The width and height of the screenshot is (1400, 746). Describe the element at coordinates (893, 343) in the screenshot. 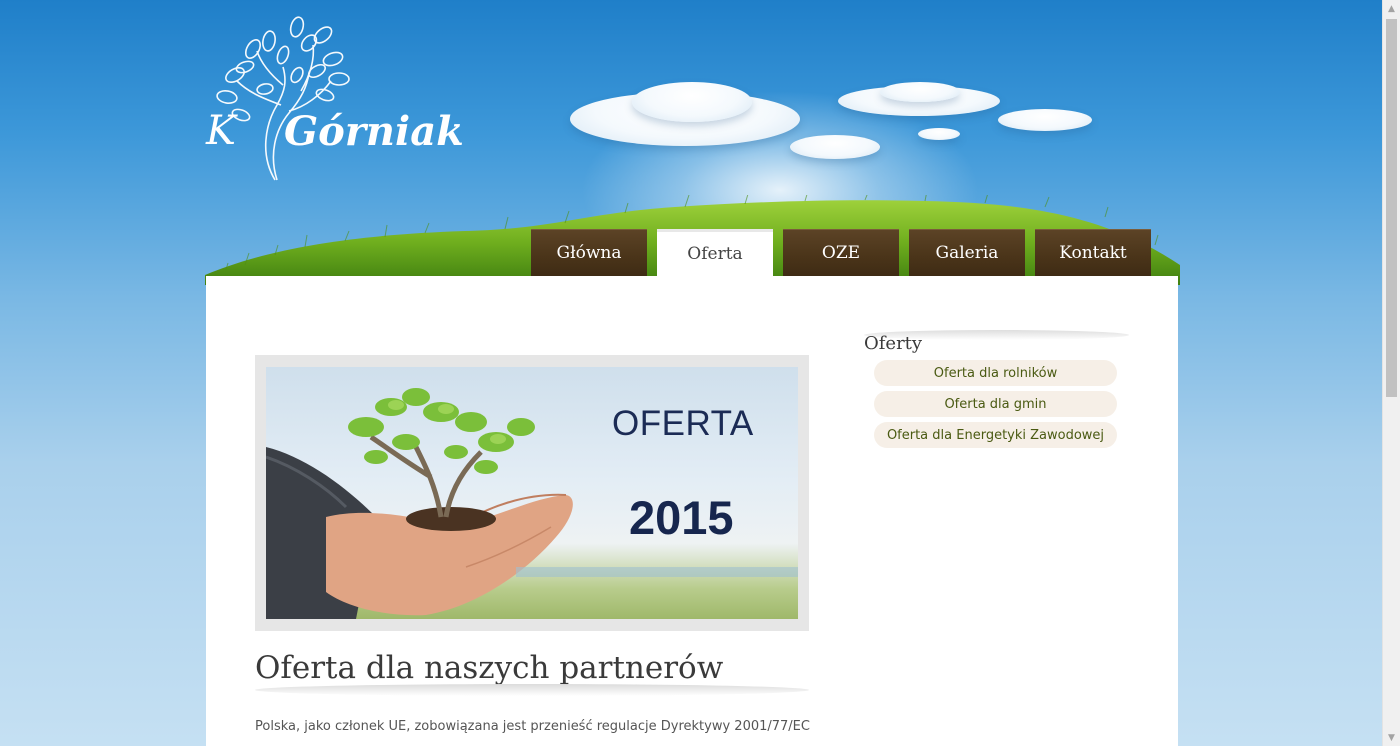

I see `sidebar-title: Oferty` at that location.